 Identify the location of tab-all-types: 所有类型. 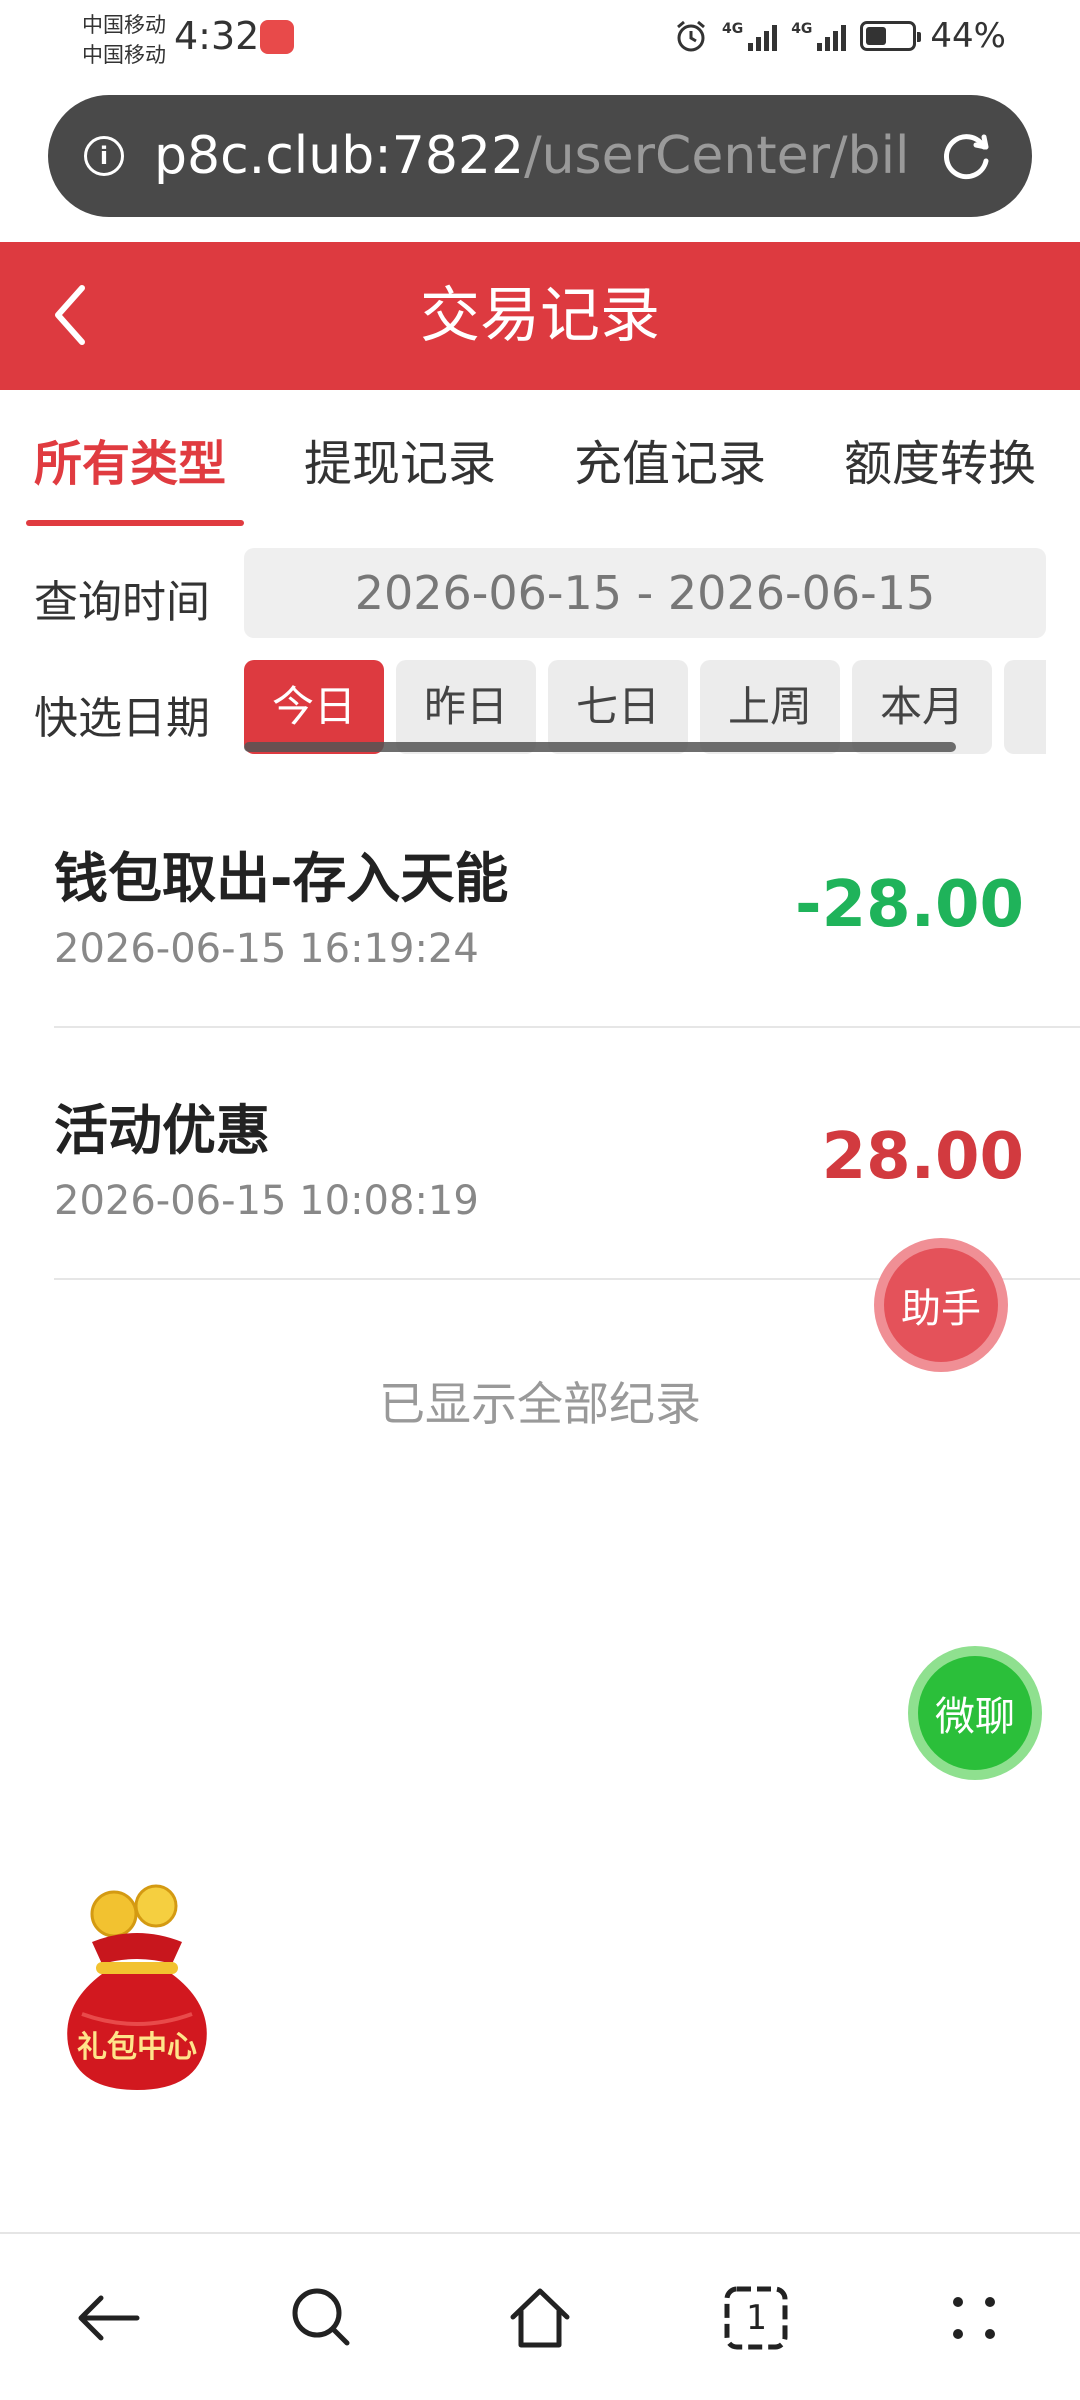
(130, 459).